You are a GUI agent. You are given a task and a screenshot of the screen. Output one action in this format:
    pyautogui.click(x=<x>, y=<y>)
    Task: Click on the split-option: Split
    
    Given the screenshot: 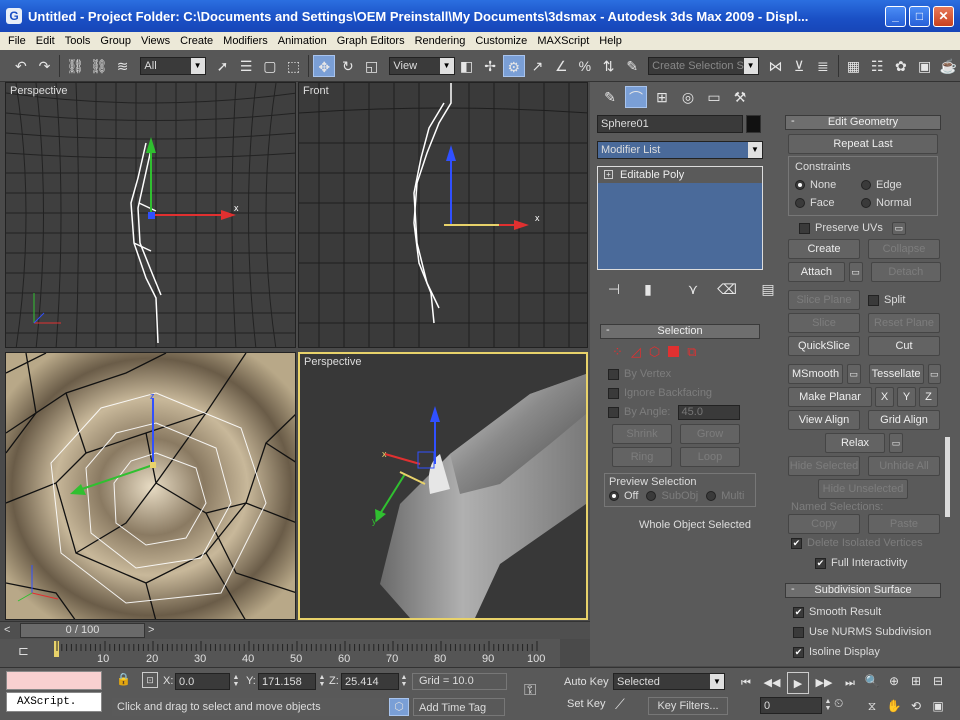 What is the action you would take?
    pyautogui.click(x=886, y=300)
    